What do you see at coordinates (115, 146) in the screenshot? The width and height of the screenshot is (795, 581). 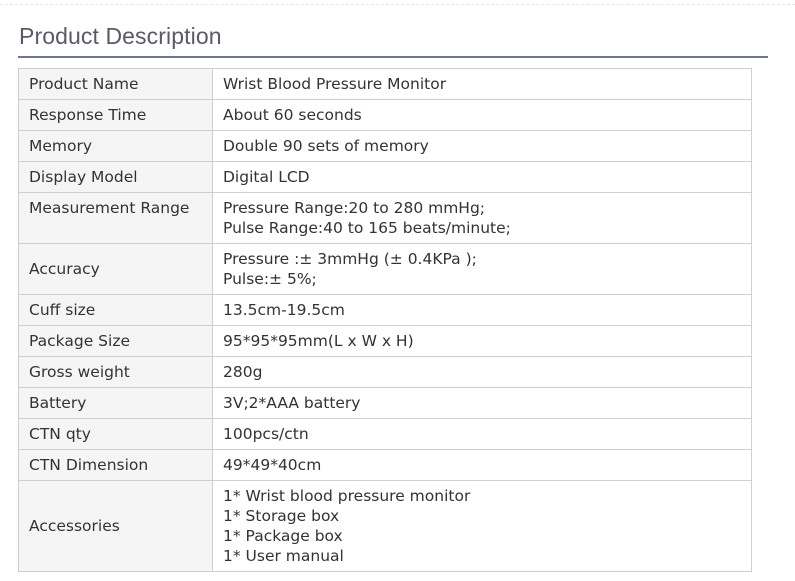 I see `spec-label: Memory` at bounding box center [115, 146].